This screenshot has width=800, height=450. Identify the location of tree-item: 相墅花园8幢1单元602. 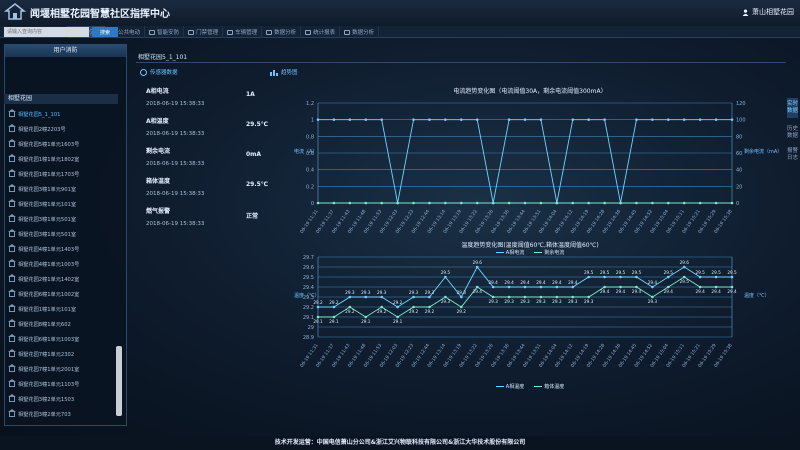
(61, 324).